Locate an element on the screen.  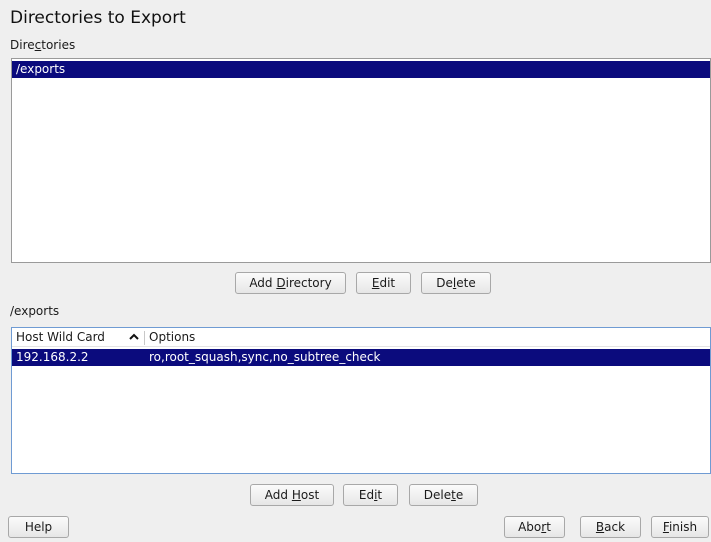
column-separator is located at coordinates (144, 338).